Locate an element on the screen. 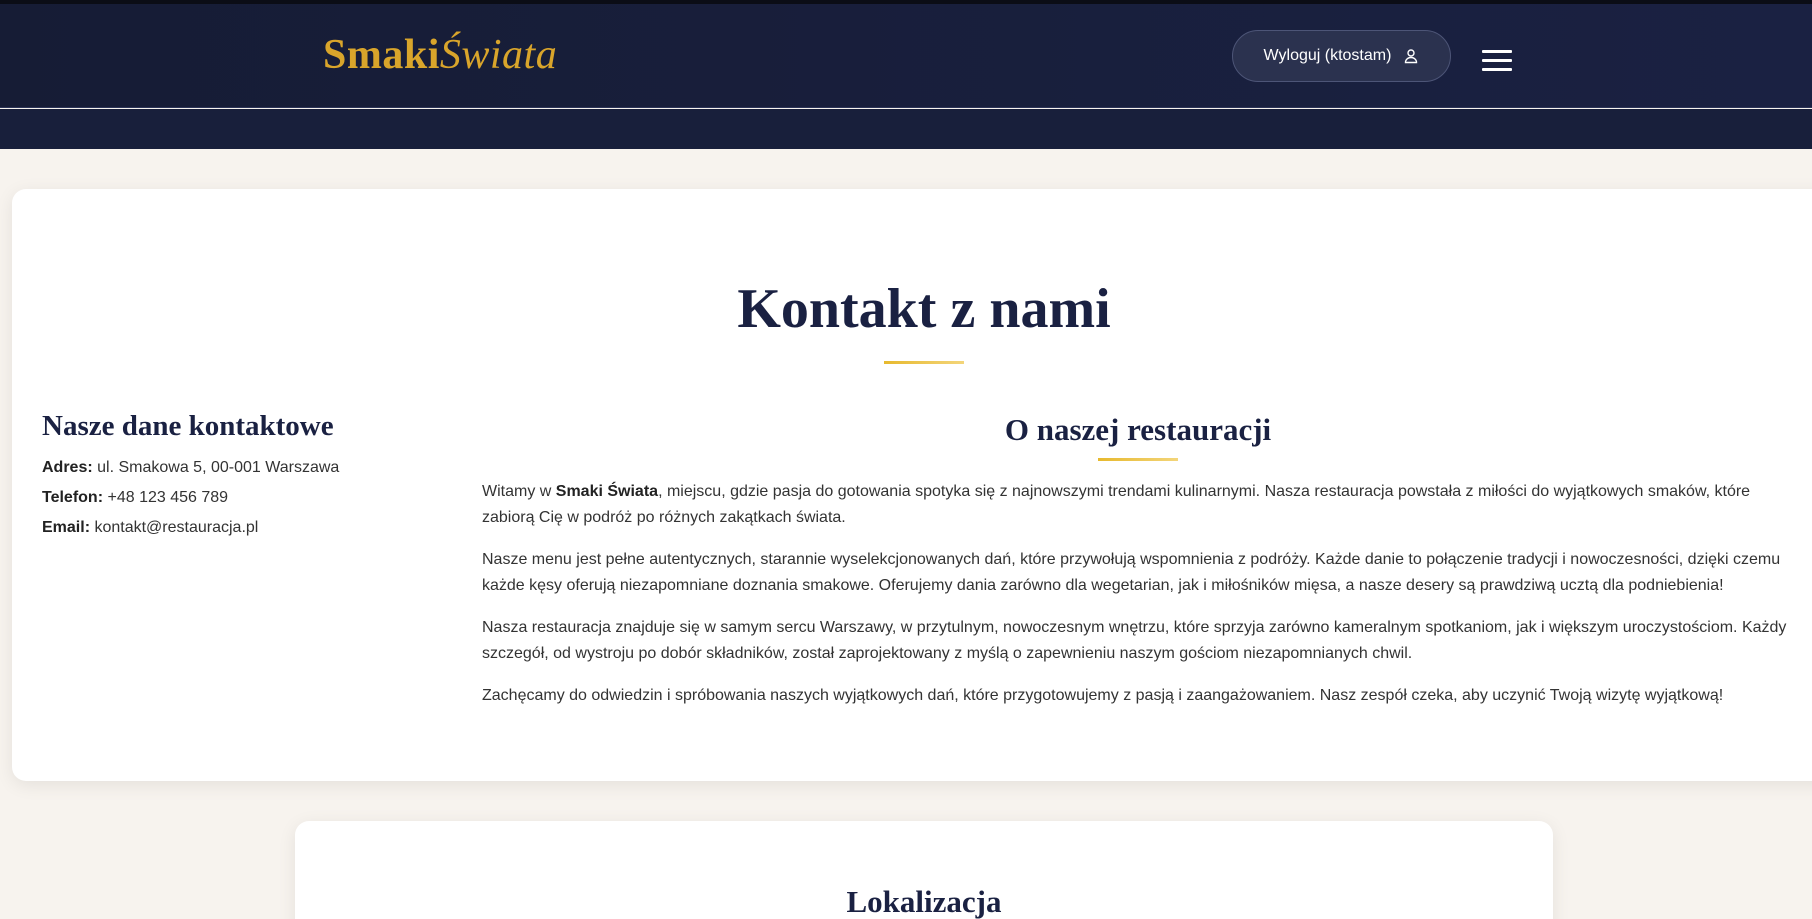 The height and width of the screenshot is (919, 1812). logo-text-swiata: Świata is located at coordinates (498, 55).